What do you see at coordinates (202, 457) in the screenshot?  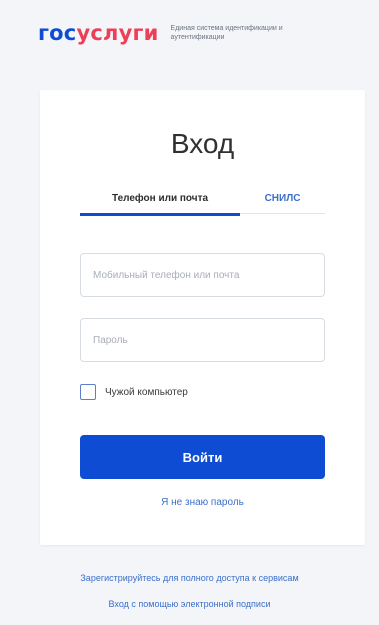 I see `login-button: Войти` at bounding box center [202, 457].